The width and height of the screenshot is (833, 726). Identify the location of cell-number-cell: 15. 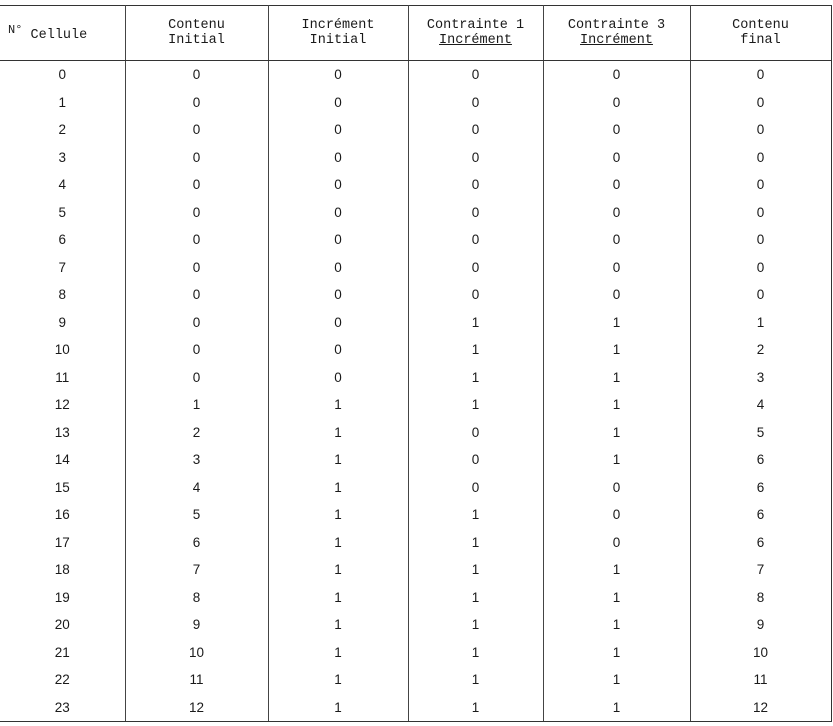
(63, 487).